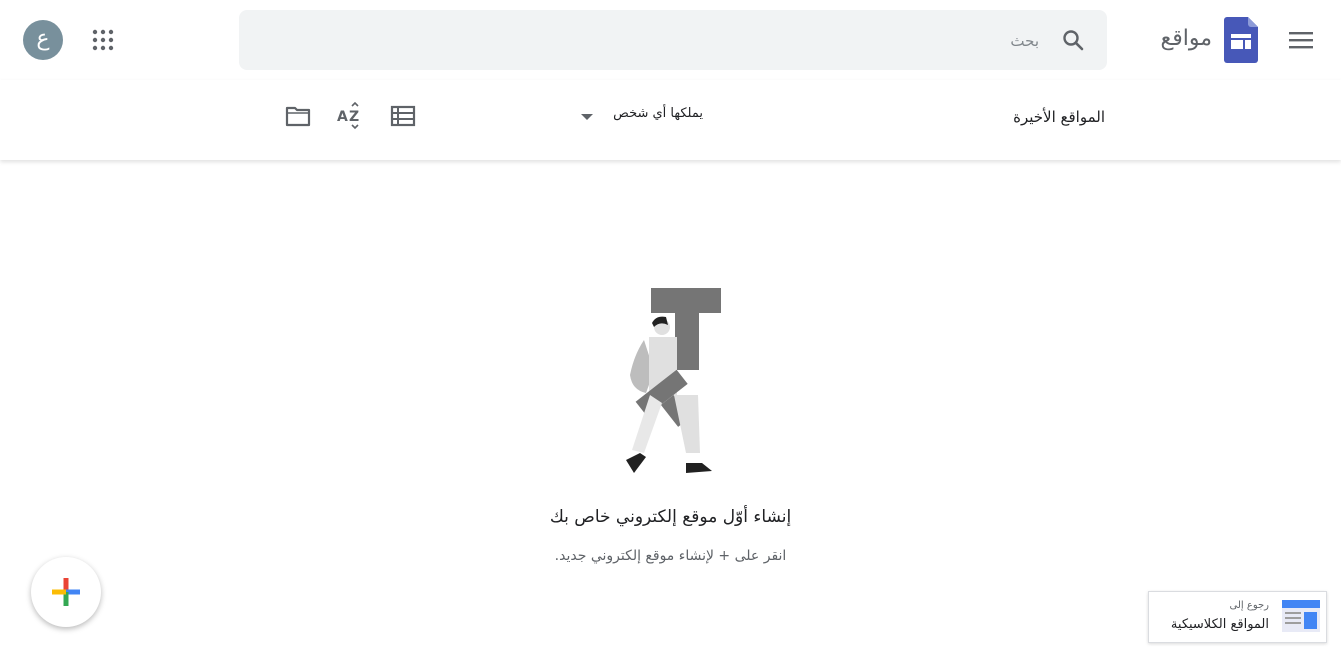 This screenshot has width=1341, height=657. Describe the element at coordinates (43, 40) in the screenshot. I see `account-avatar: ع` at that location.